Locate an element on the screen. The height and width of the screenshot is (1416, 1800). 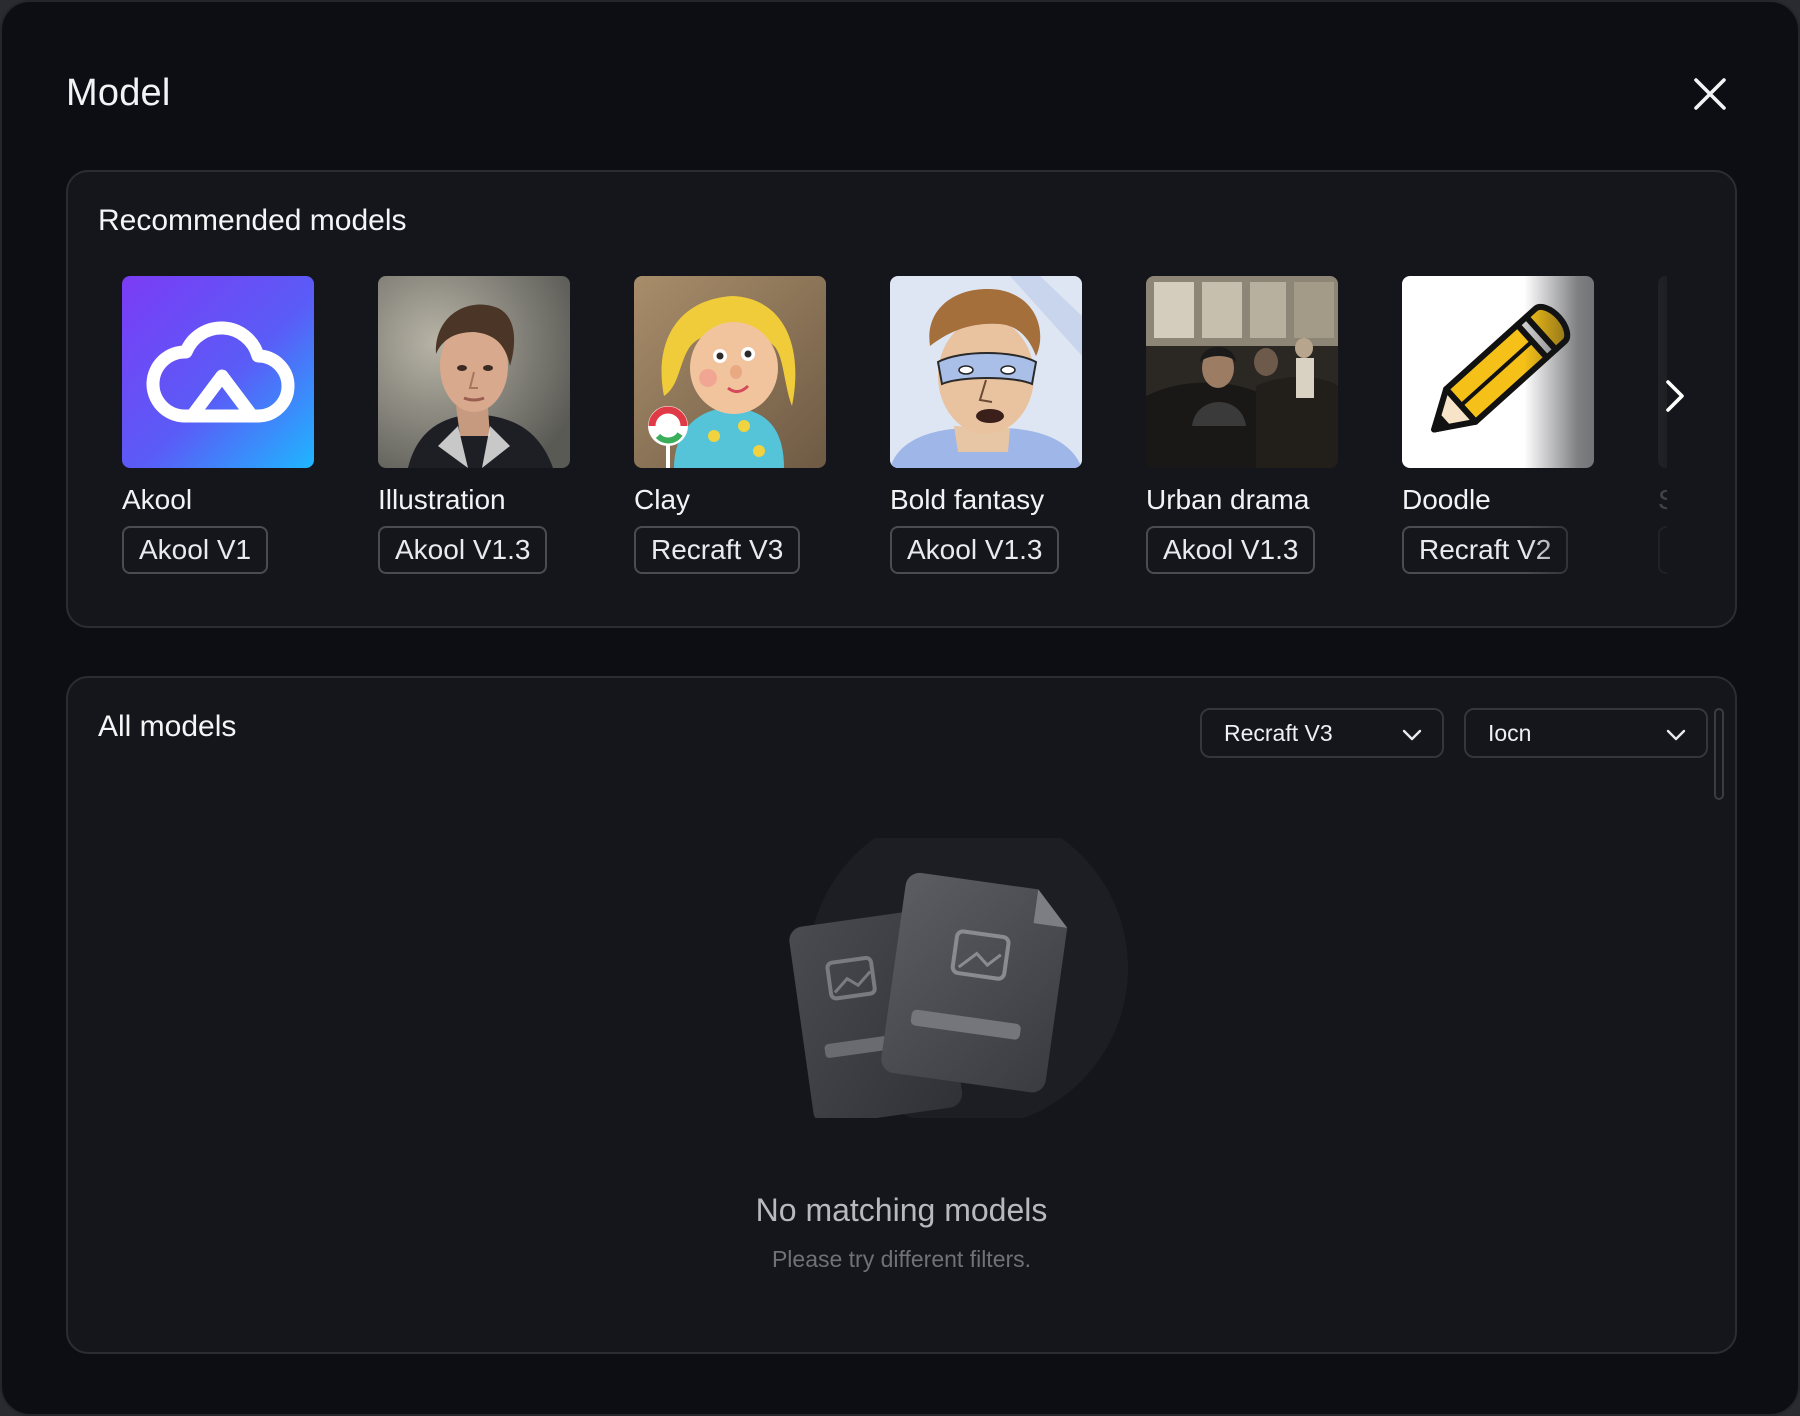
close-button is located at coordinates (1710, 94).